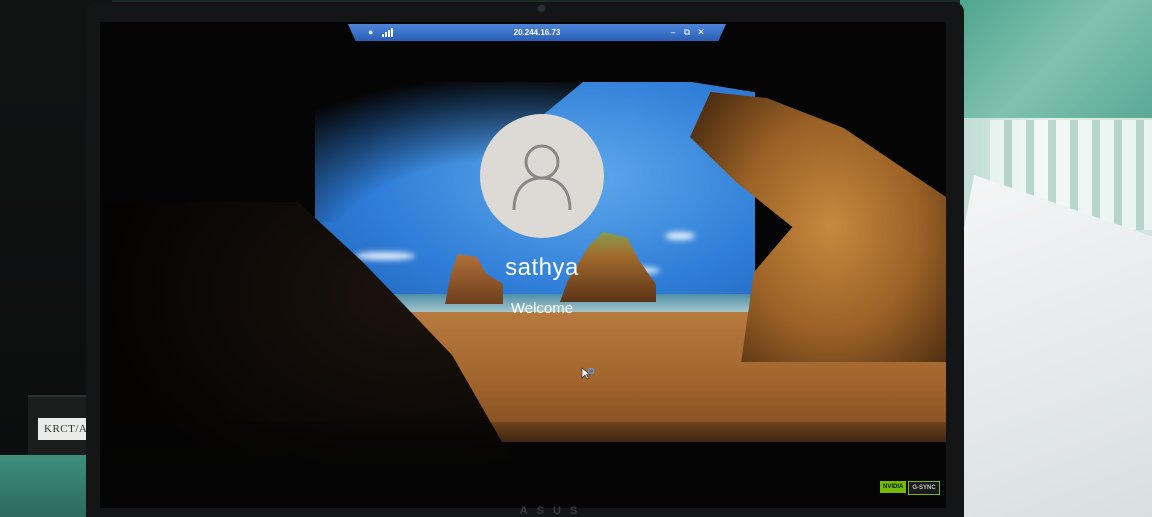 The image size is (1152, 517). What do you see at coordinates (893, 487) in the screenshot?
I see `nvidia-badge: NVIDIA` at bounding box center [893, 487].